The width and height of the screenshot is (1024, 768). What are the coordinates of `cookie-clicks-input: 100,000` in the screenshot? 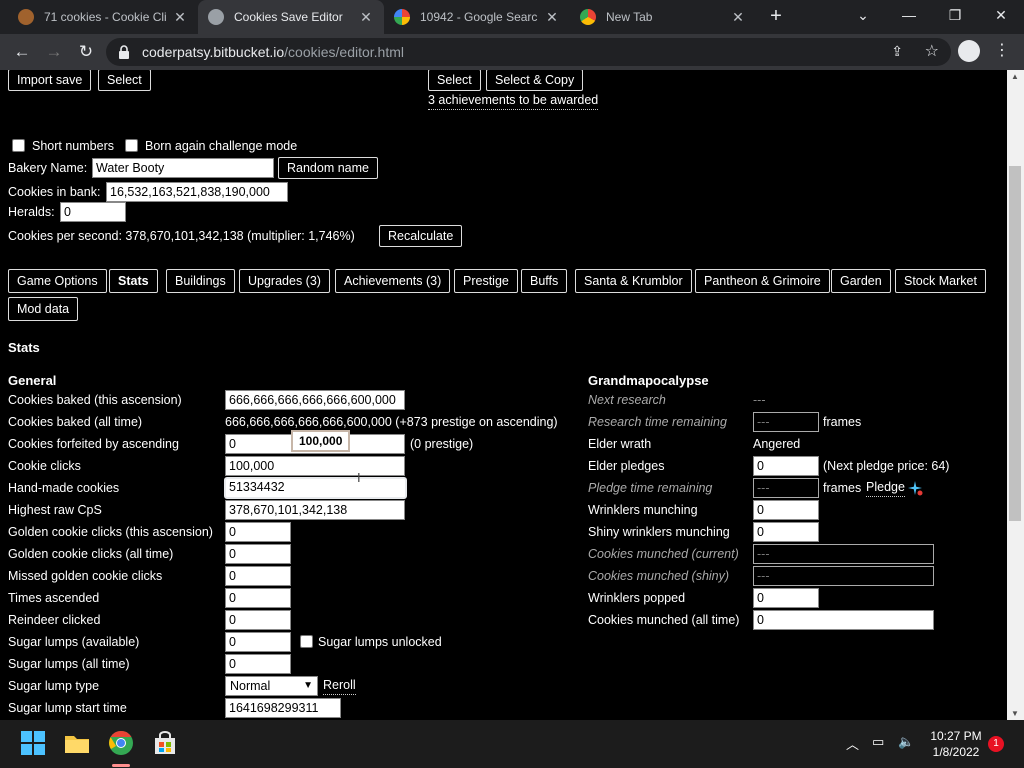 It's located at (315, 466).